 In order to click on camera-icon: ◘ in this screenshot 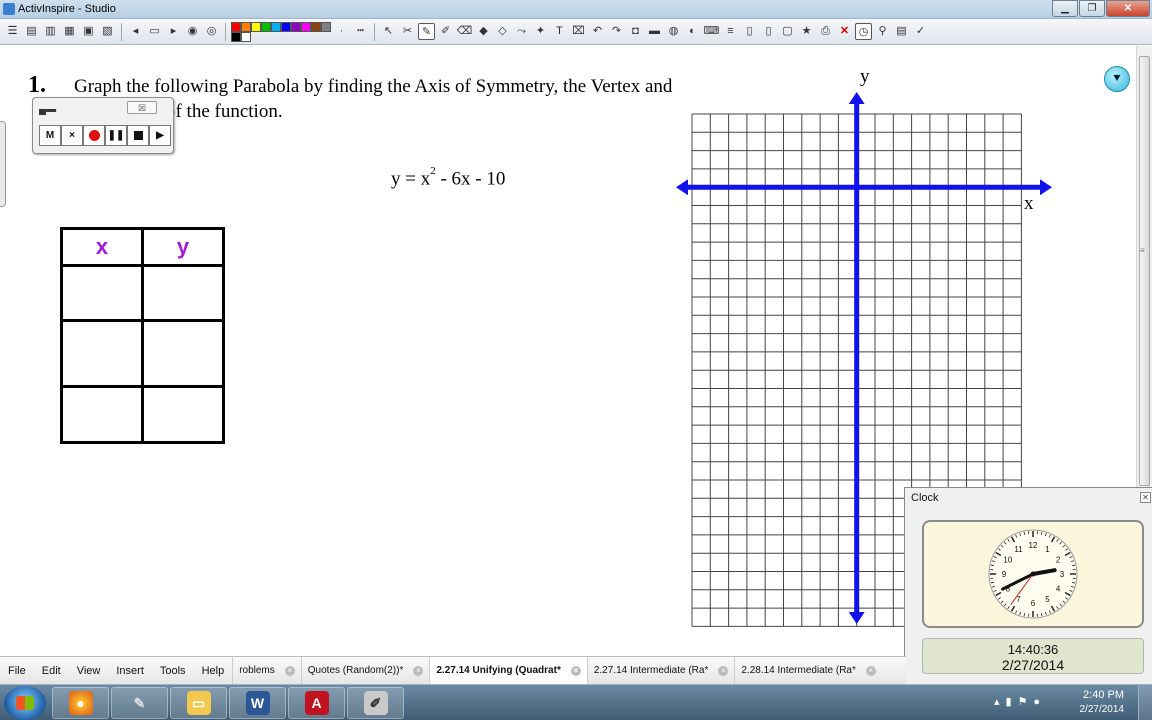, I will do `click(635, 31)`.